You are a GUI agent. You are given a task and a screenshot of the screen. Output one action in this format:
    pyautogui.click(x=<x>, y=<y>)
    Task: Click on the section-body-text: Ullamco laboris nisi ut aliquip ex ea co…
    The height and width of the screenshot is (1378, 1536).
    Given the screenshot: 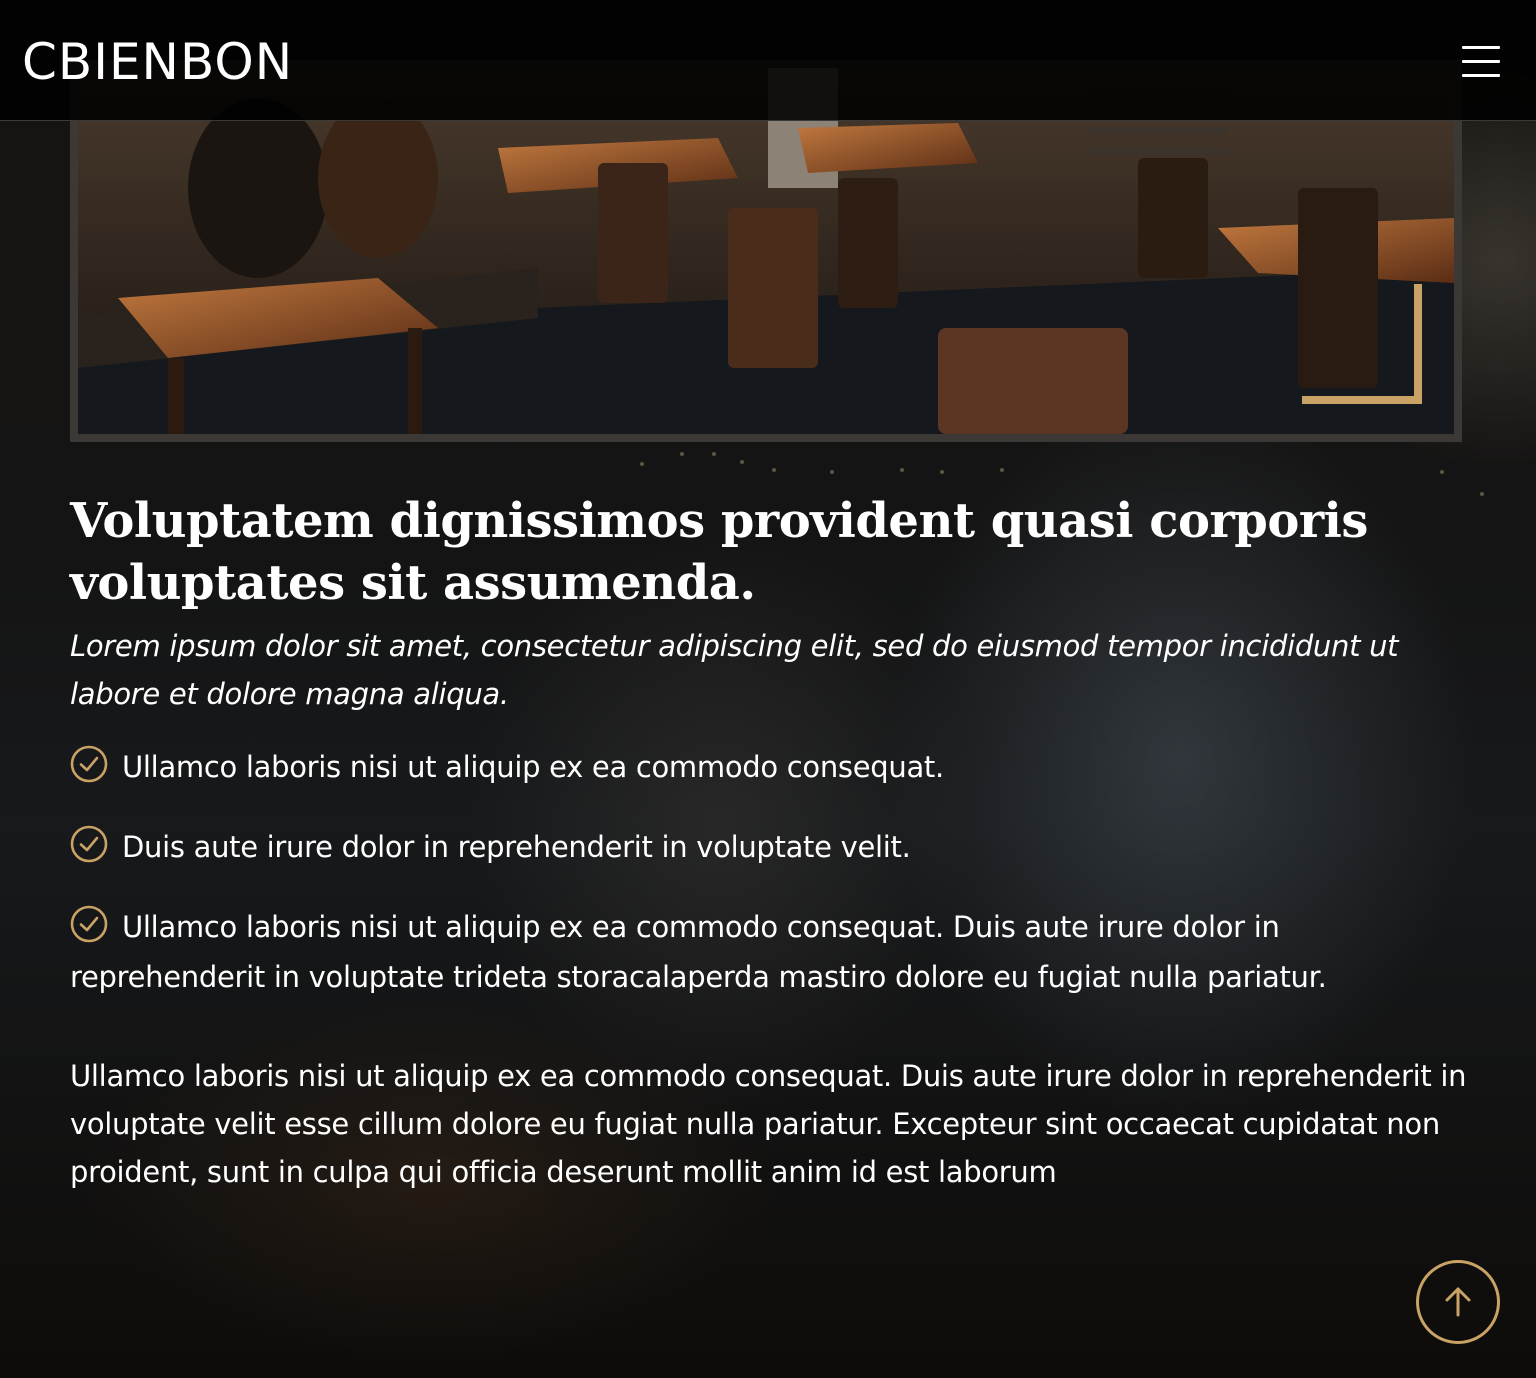 What is the action you would take?
    pyautogui.click(x=768, y=1124)
    